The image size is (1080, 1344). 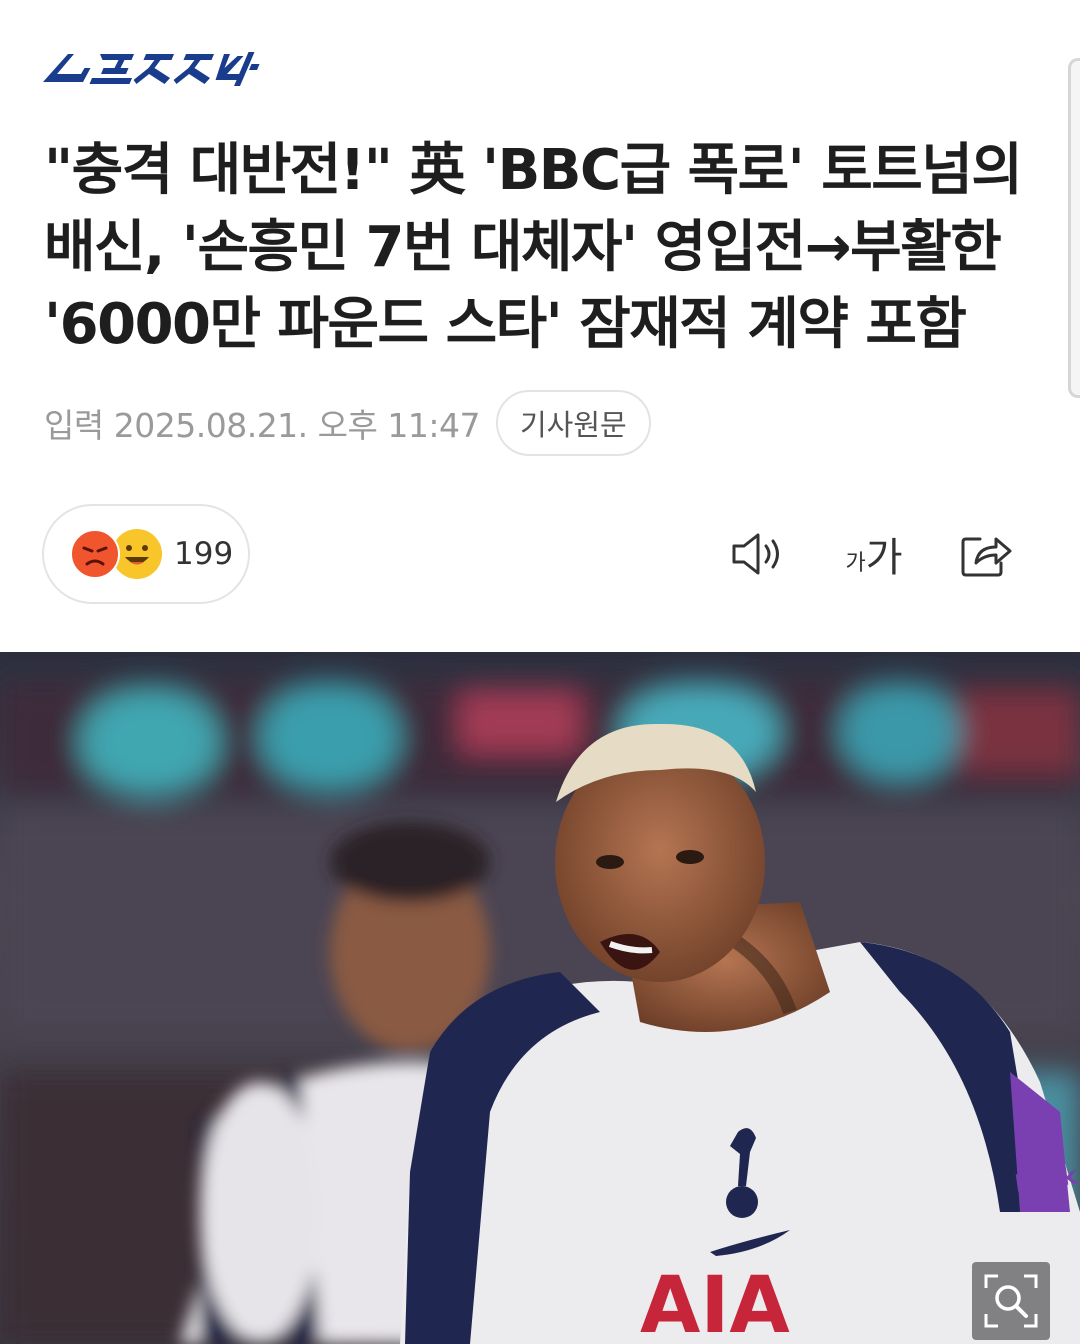 What do you see at coordinates (715, 1302) in the screenshot?
I see `svg-text: AIA` at bounding box center [715, 1302].